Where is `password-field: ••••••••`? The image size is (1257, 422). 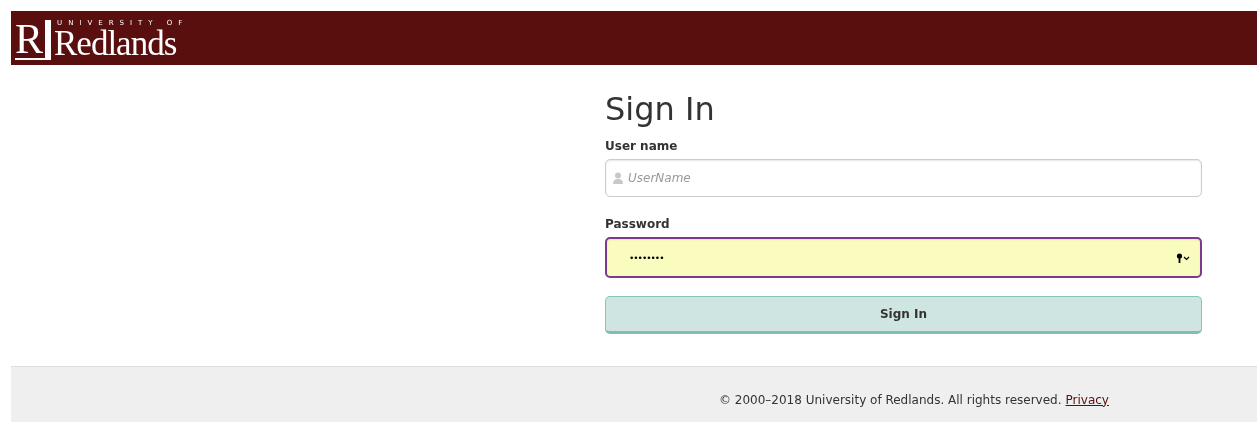
password-field: •••••••• is located at coordinates (903, 257).